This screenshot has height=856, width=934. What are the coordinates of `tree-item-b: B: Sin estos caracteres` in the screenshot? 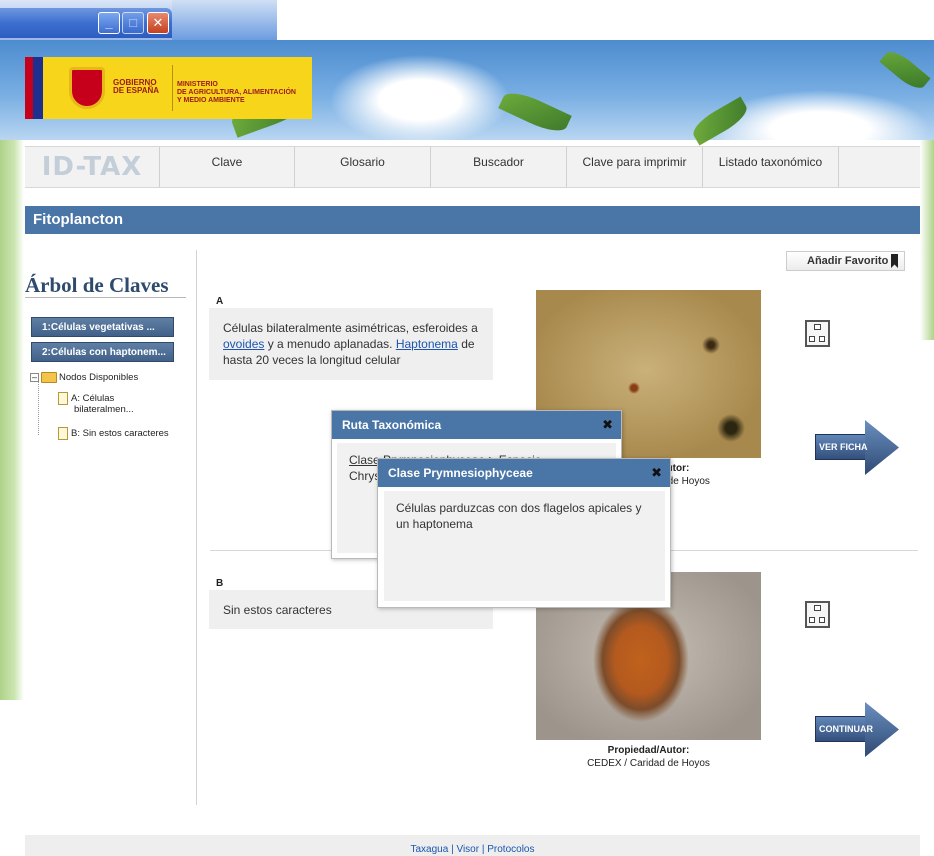 It's located at (113, 433).